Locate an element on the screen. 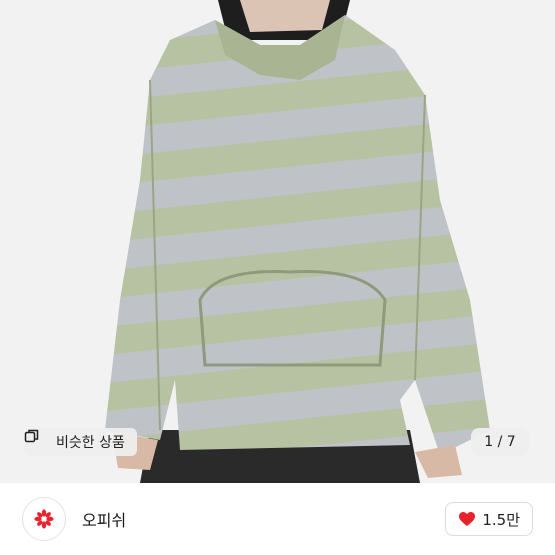 The image size is (555, 555). shop-avatar is located at coordinates (44, 519).